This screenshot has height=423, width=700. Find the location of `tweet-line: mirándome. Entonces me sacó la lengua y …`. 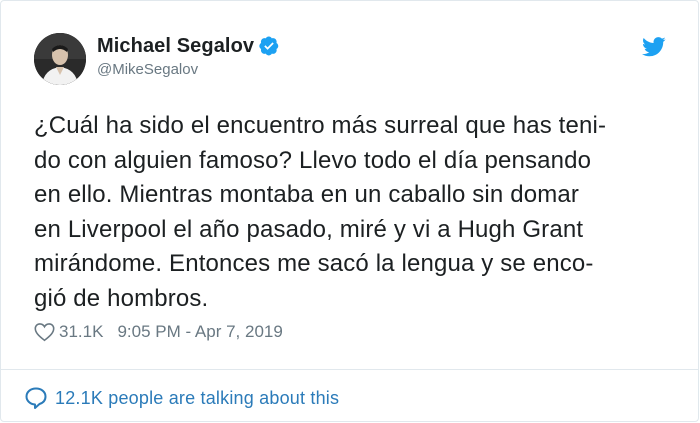

tweet-line: mirándome. Entonces me sacó la lengua y … is located at coordinates (314, 263).